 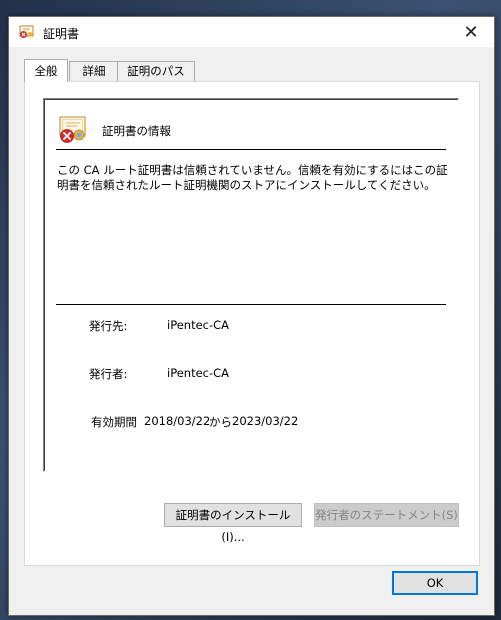 What do you see at coordinates (386, 515) in the screenshot?
I see `issuer-statement-button: 発行者のステートメント(S)` at bounding box center [386, 515].